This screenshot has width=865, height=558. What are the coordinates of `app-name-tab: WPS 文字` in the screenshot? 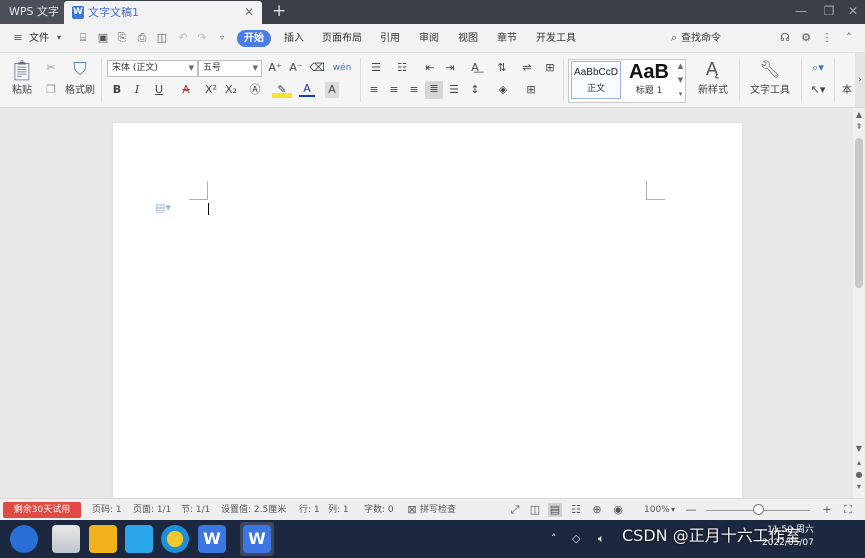 It's located at (32, 12).